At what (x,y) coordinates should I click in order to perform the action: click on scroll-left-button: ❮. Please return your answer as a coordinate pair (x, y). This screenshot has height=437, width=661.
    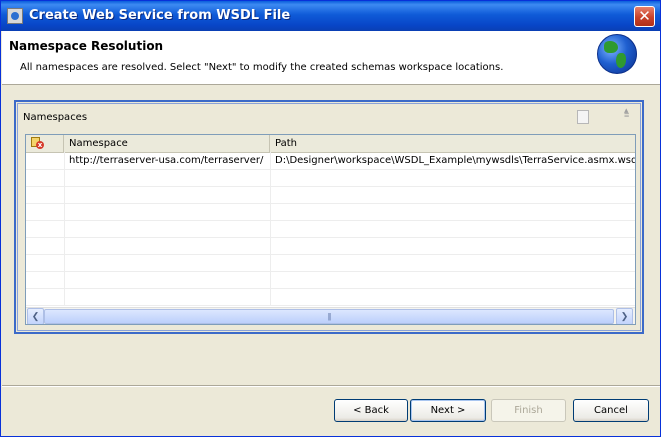
    Looking at the image, I should click on (35, 316).